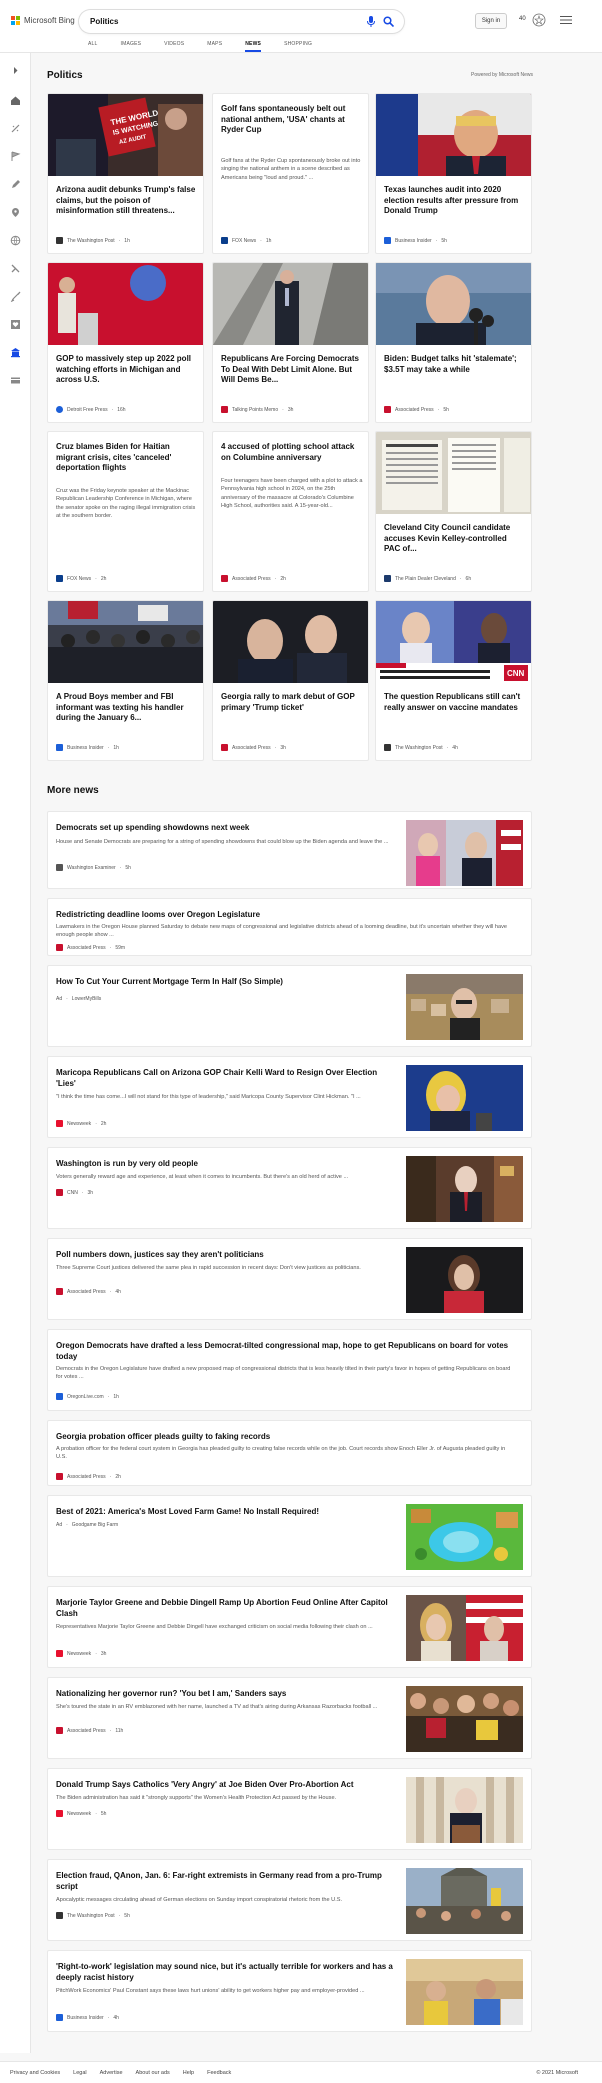  Describe the element at coordinates (415, 240) in the screenshot. I see `card-source: Business Insider · 5h` at that location.